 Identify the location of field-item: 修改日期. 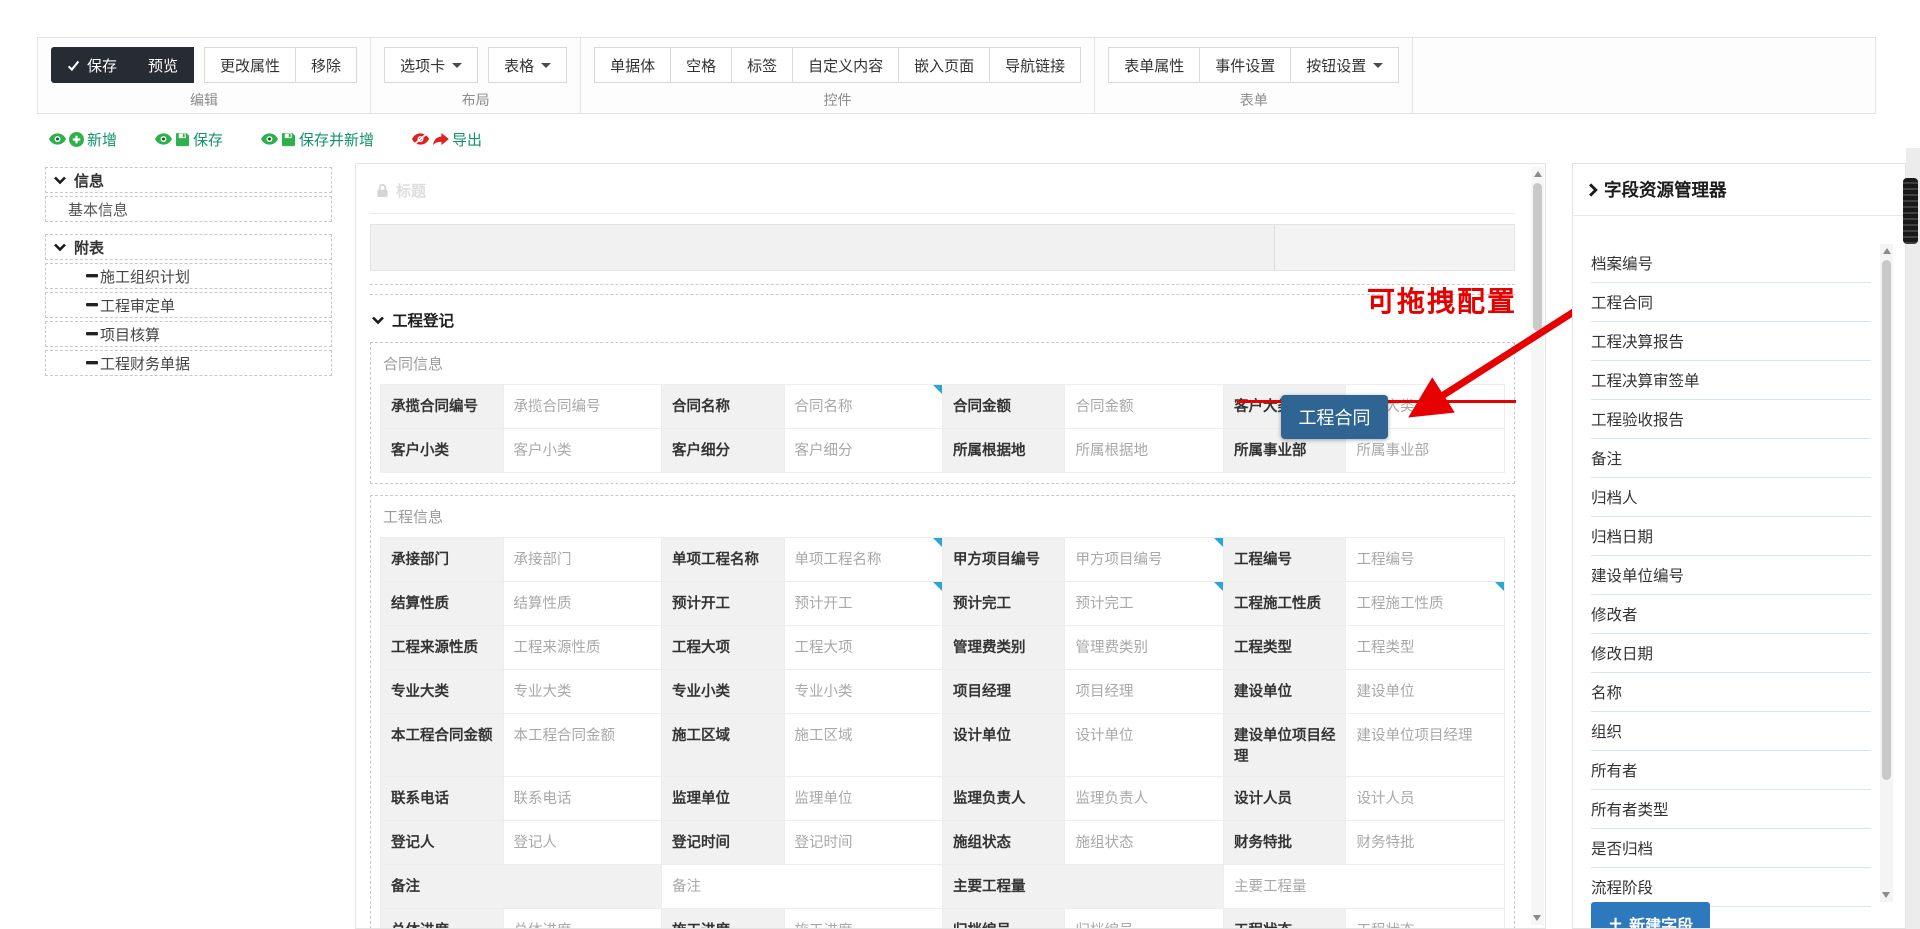
(1731, 653).